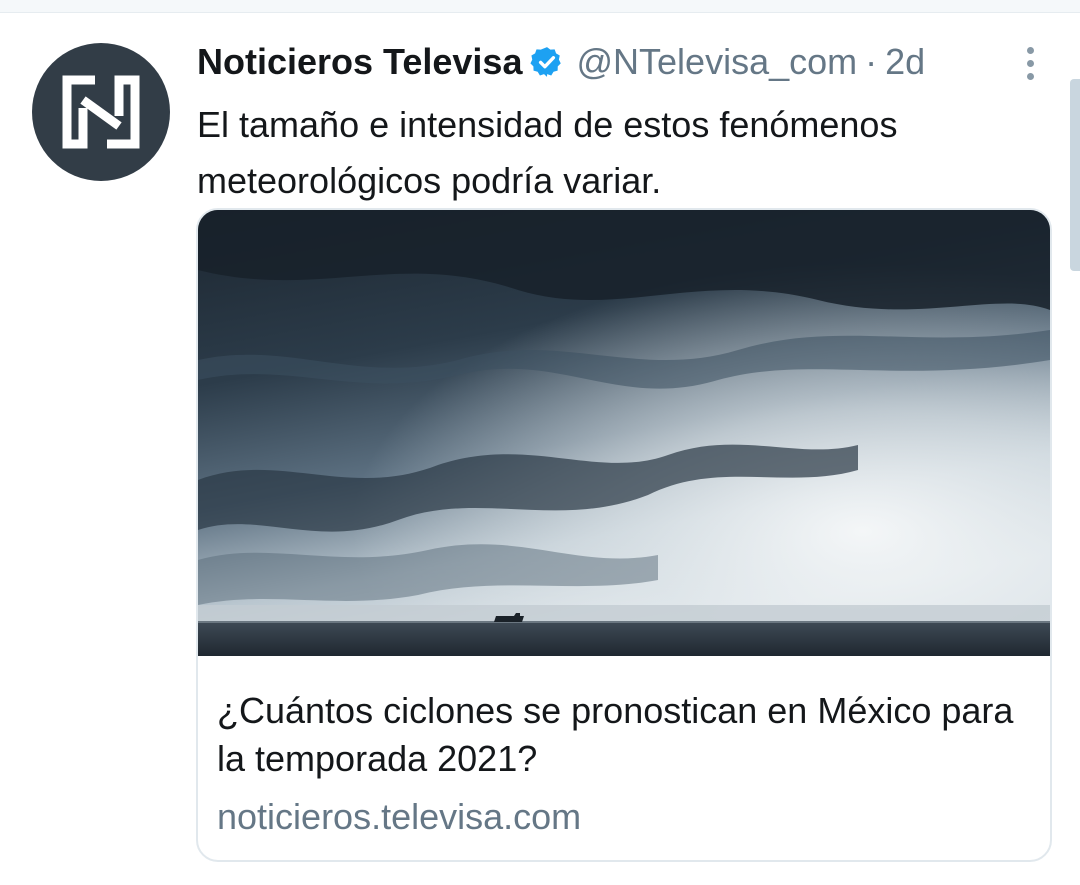  I want to click on author-handle: @NTelevisa_com, so click(716, 62).